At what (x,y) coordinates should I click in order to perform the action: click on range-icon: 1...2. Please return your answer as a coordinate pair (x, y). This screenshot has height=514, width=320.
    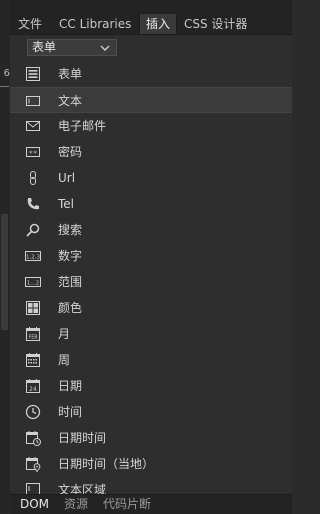
    Looking at the image, I should click on (33, 282).